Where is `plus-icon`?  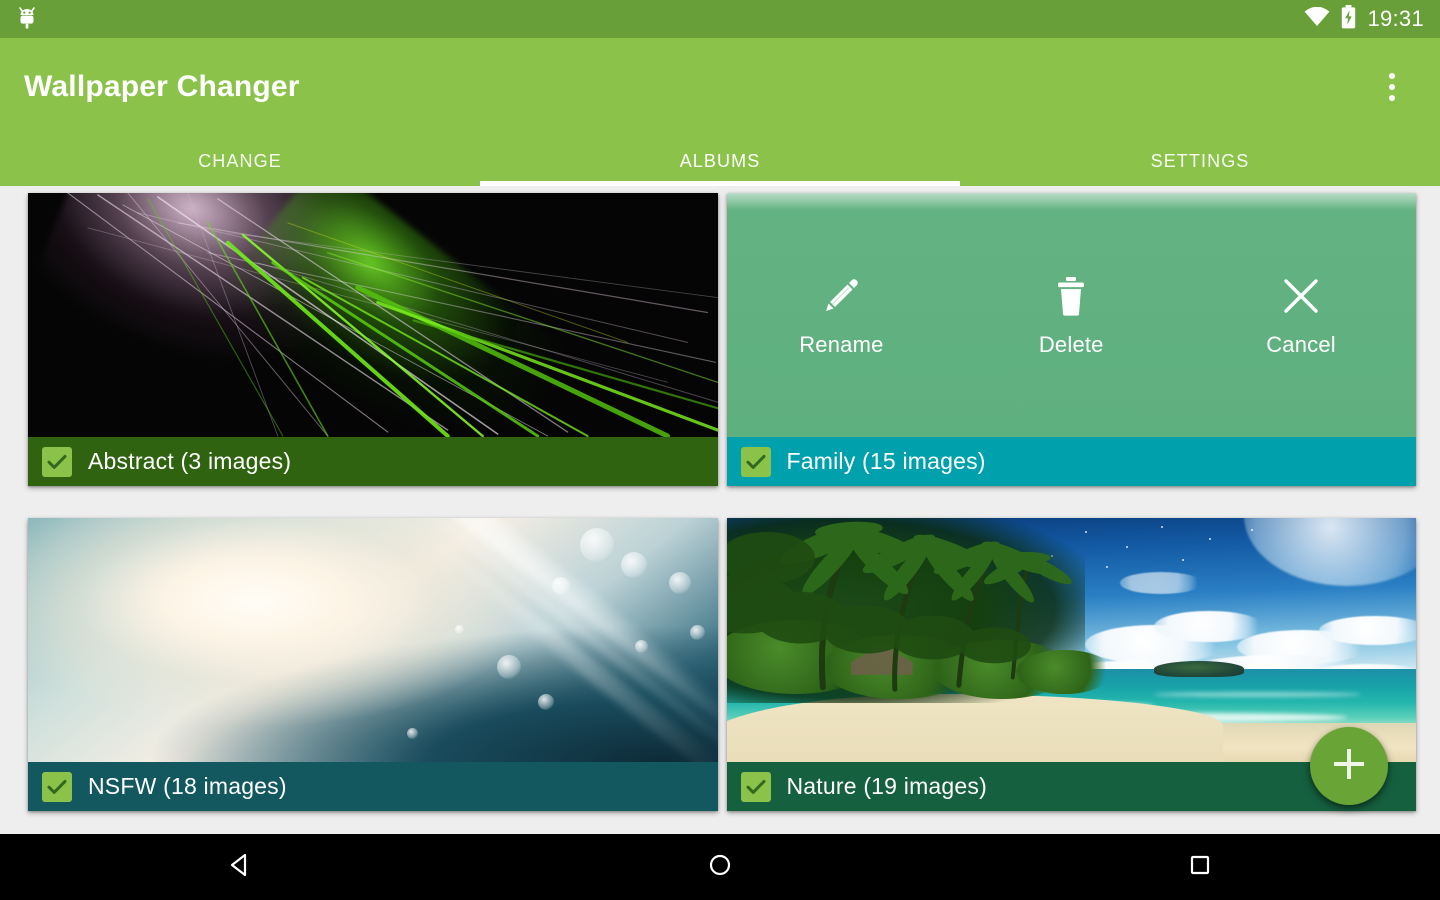
plus-icon is located at coordinates (1349, 766).